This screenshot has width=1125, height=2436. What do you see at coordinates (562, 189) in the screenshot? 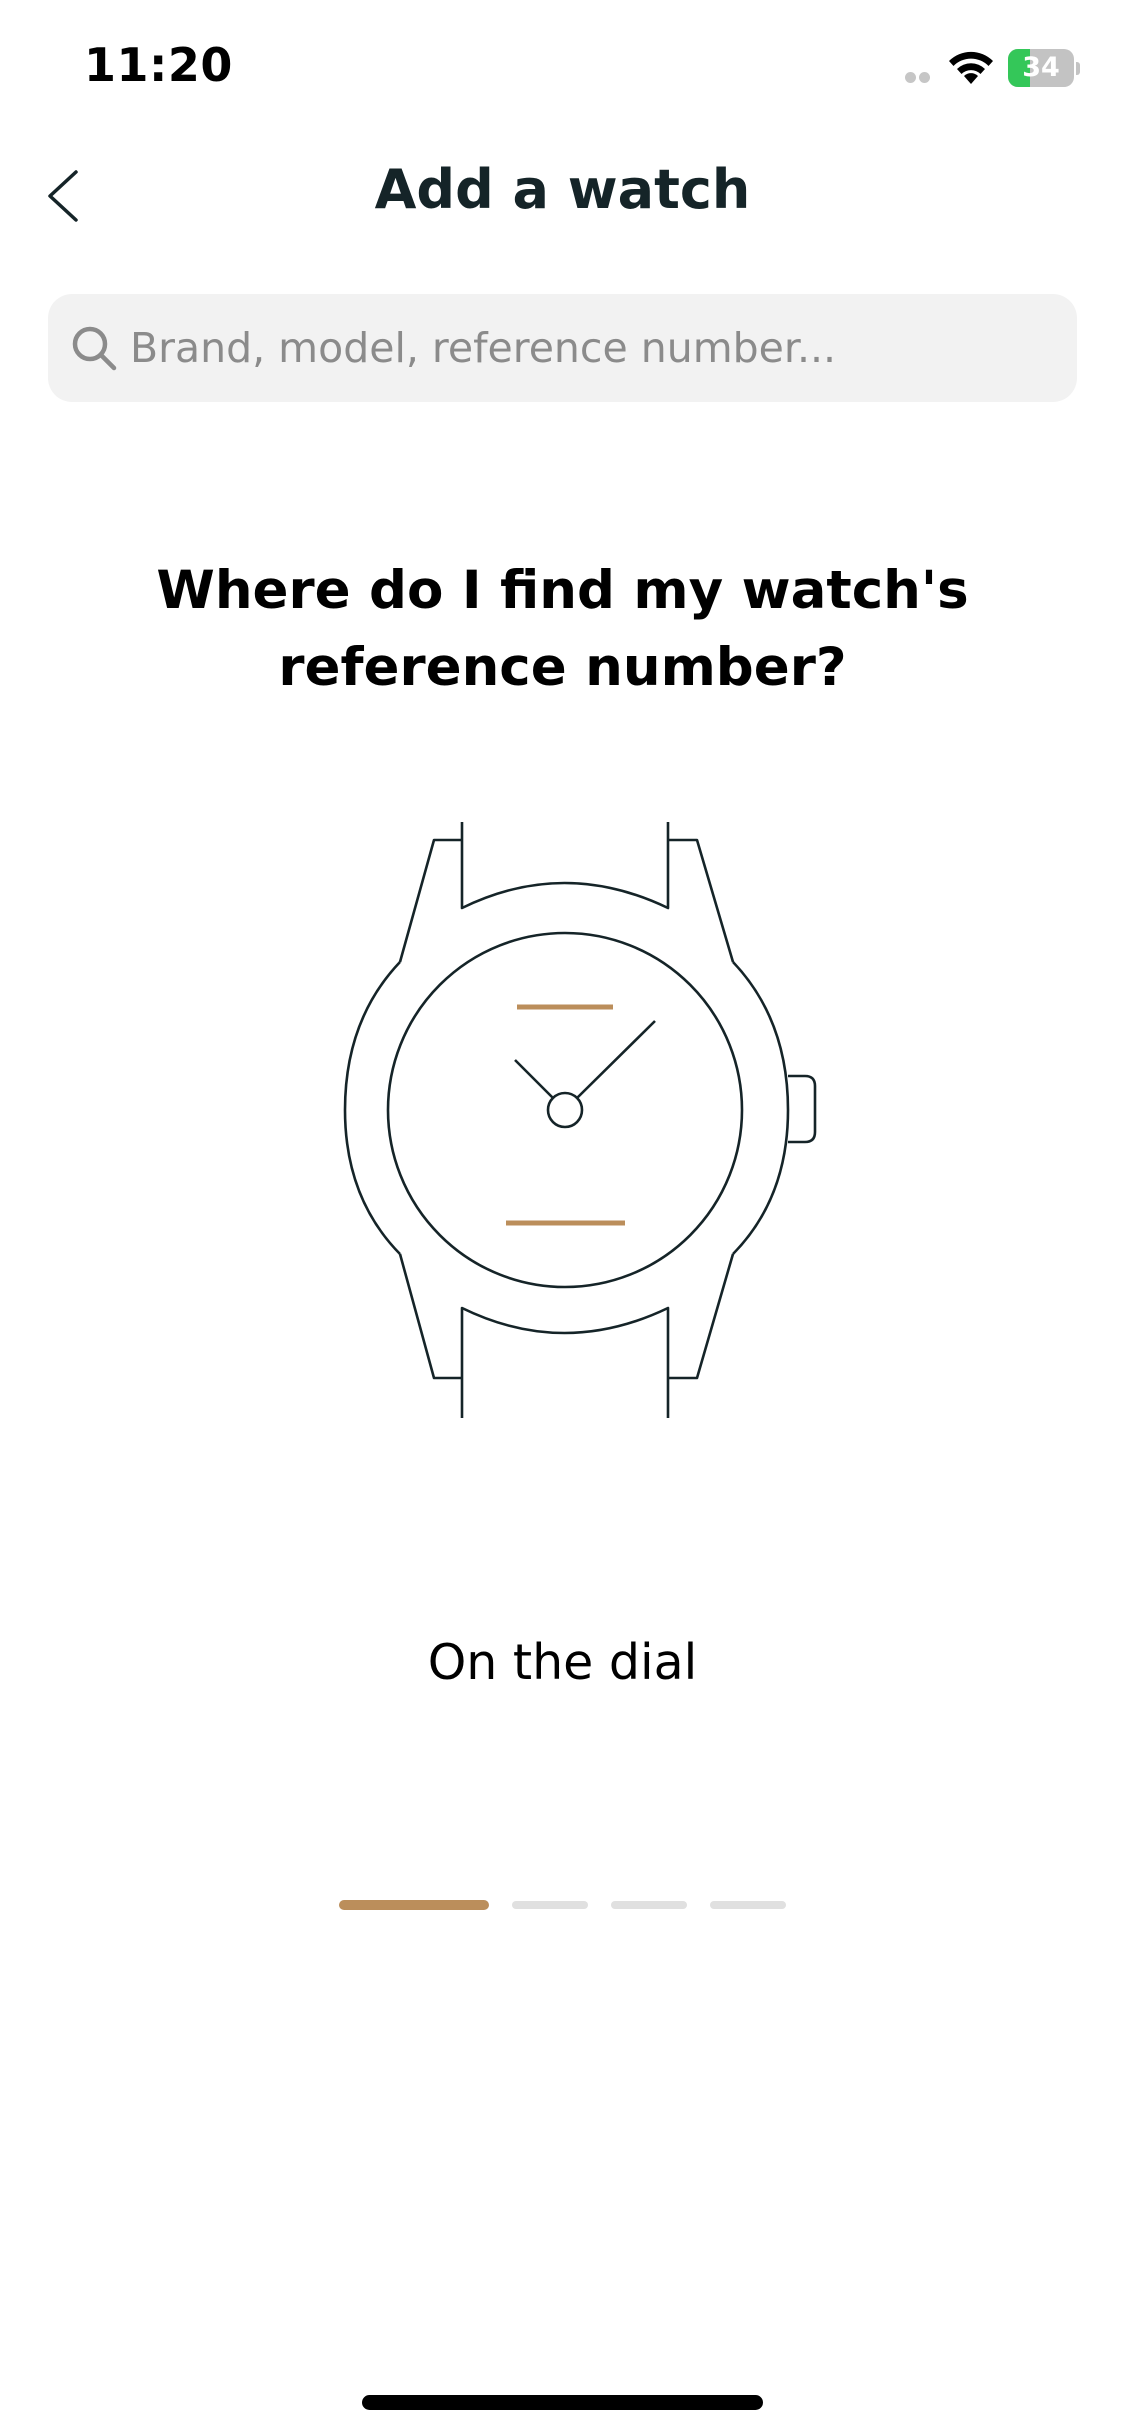
I see `page-title: Add a watch` at bounding box center [562, 189].